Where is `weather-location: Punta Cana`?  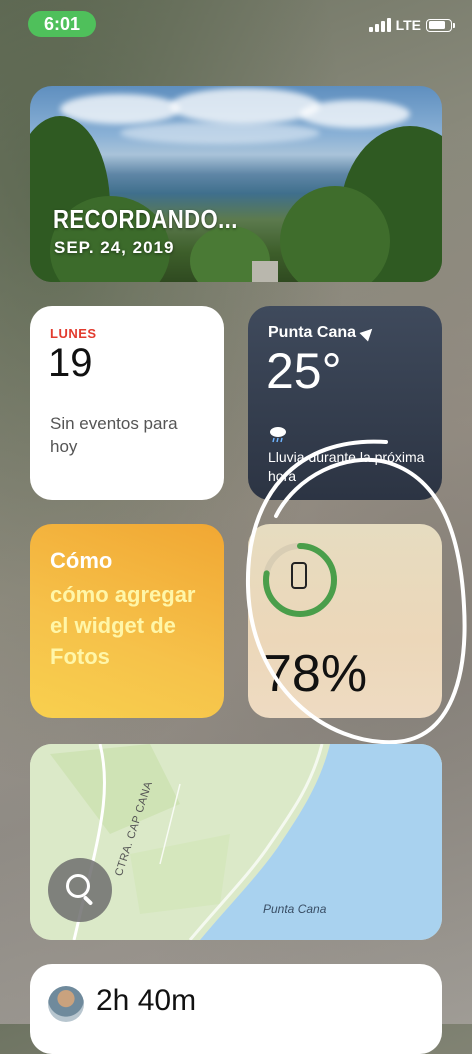
weather-location: Punta Cana is located at coordinates (322, 333).